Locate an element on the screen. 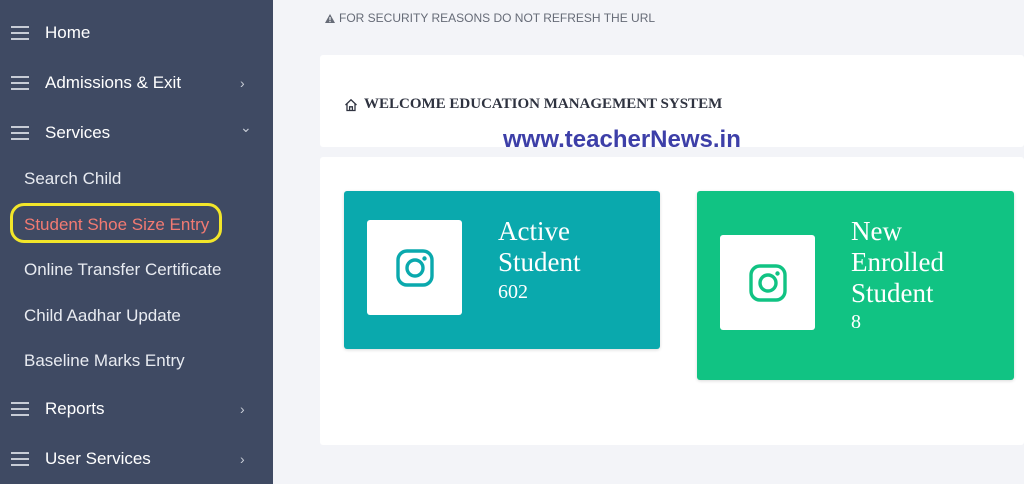 Image resolution: width=1024 pixels, height=484 pixels. welcome-title-text: WELCOME EDUCATION MANAGEMENT SYSTEM is located at coordinates (543, 104).